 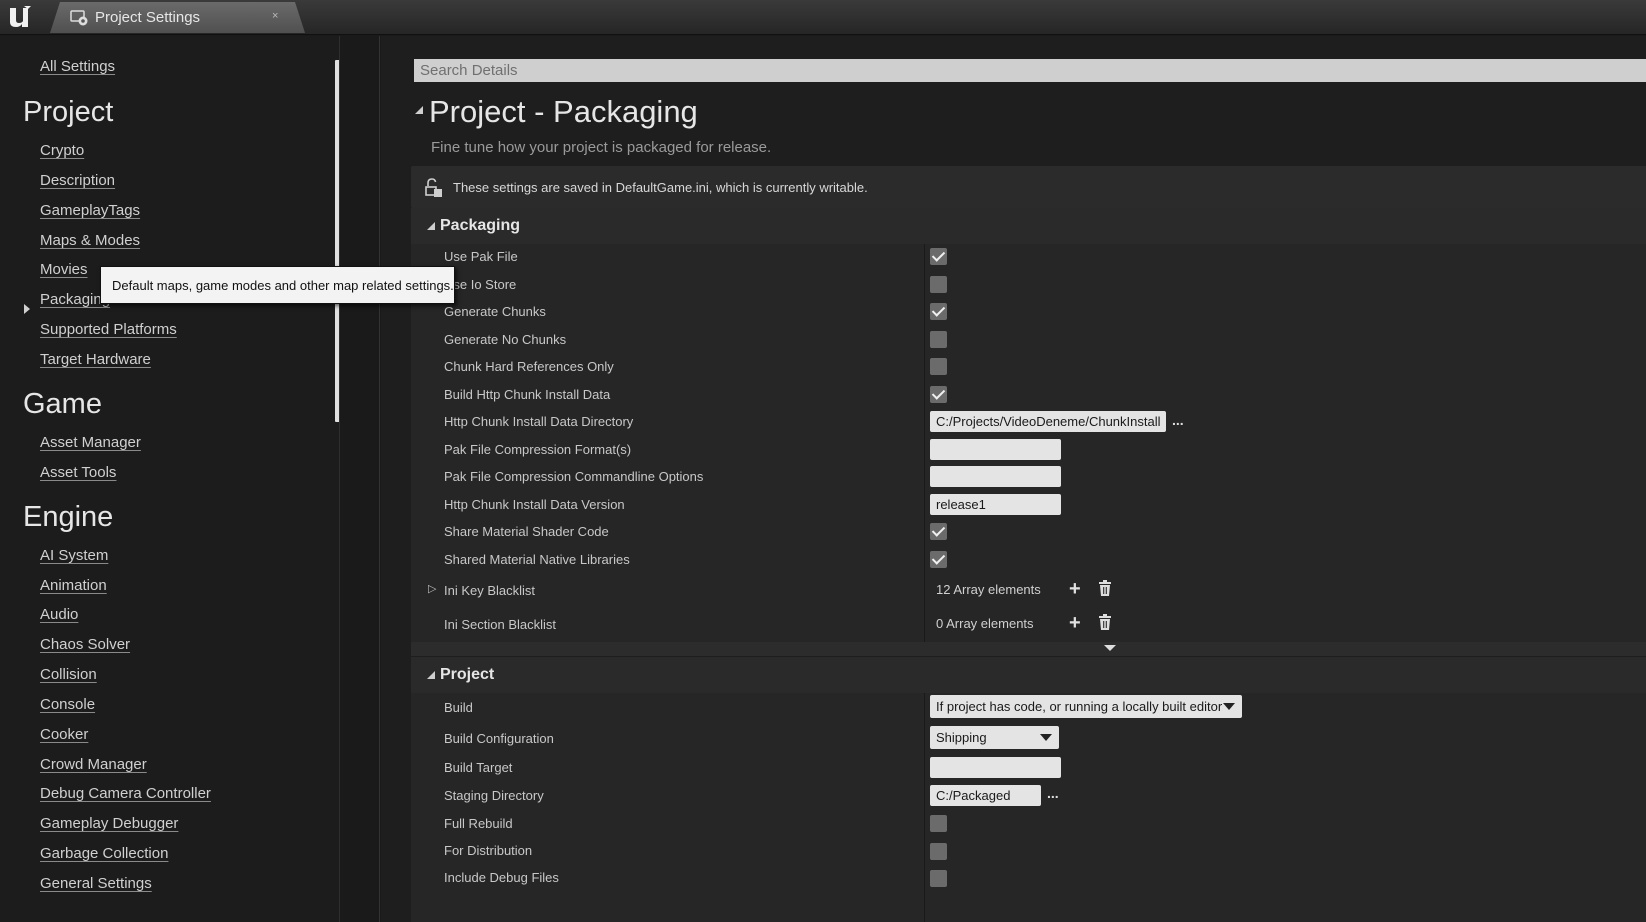 What do you see at coordinates (995, 504) in the screenshot?
I see `http-chunk-version-field: release1` at bounding box center [995, 504].